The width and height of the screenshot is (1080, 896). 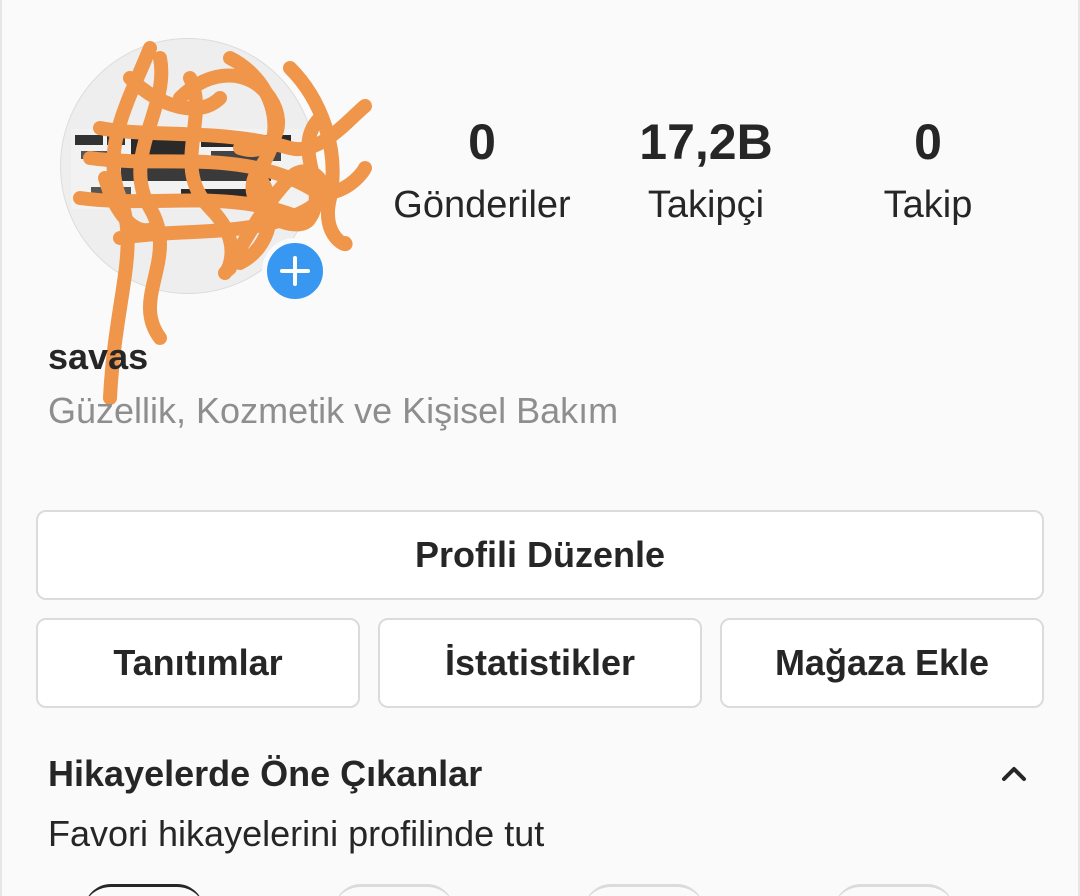 I want to click on posts-label: Gönderiler, so click(x=482, y=205).